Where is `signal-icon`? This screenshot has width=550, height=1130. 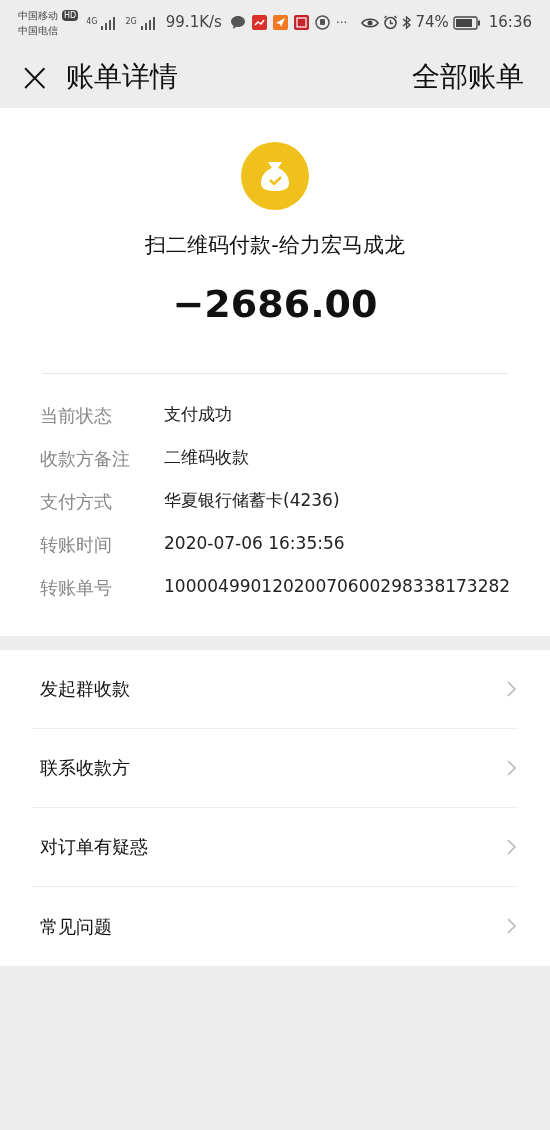 signal-icon is located at coordinates (148, 22).